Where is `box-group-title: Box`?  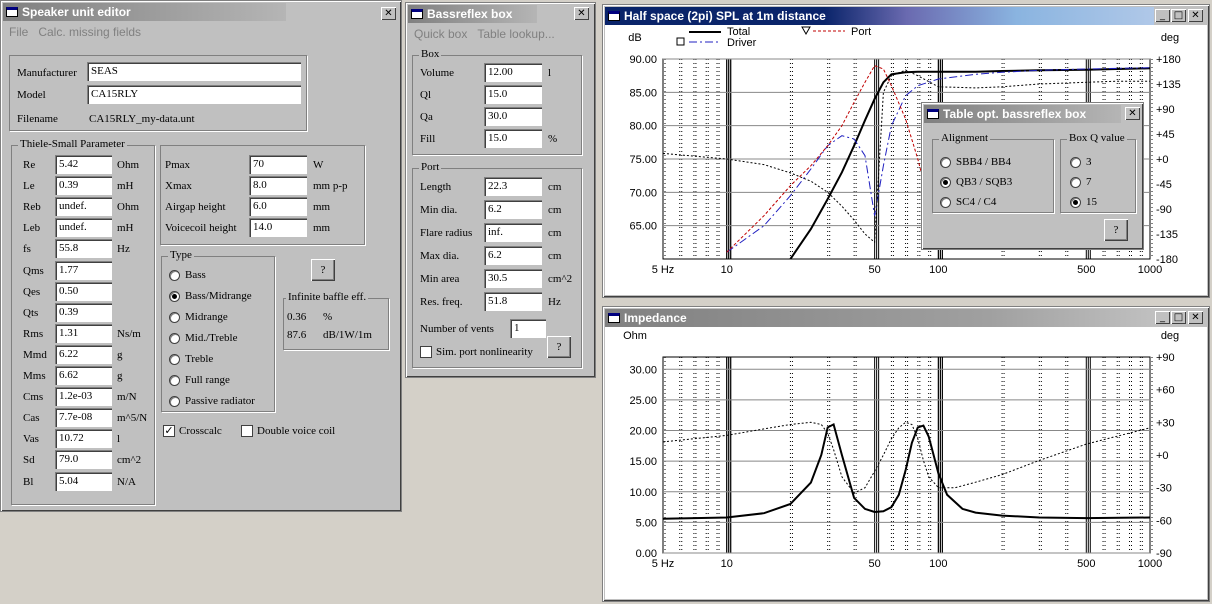 box-group-title: Box is located at coordinates (430, 54).